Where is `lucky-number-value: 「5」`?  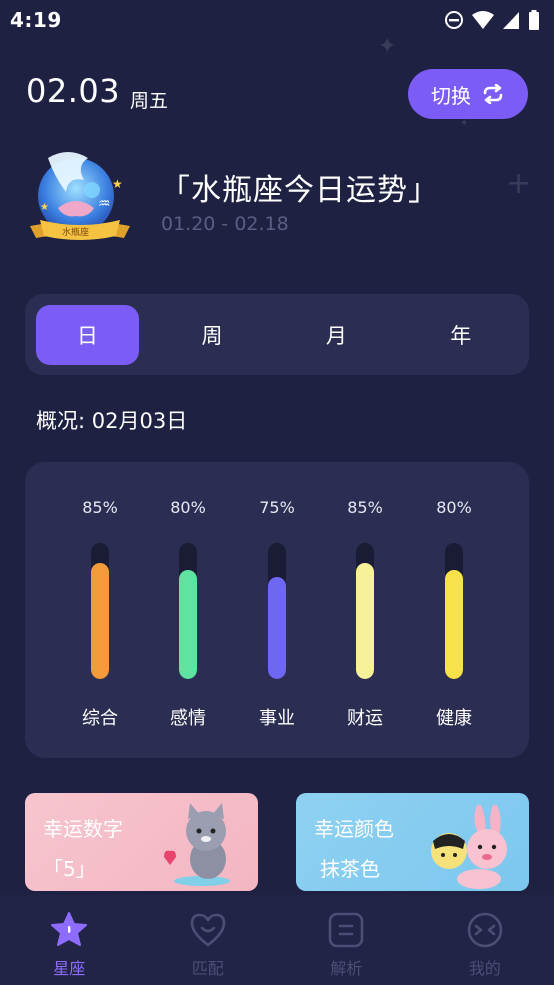 lucky-number-value: 「5」 is located at coordinates (69, 869).